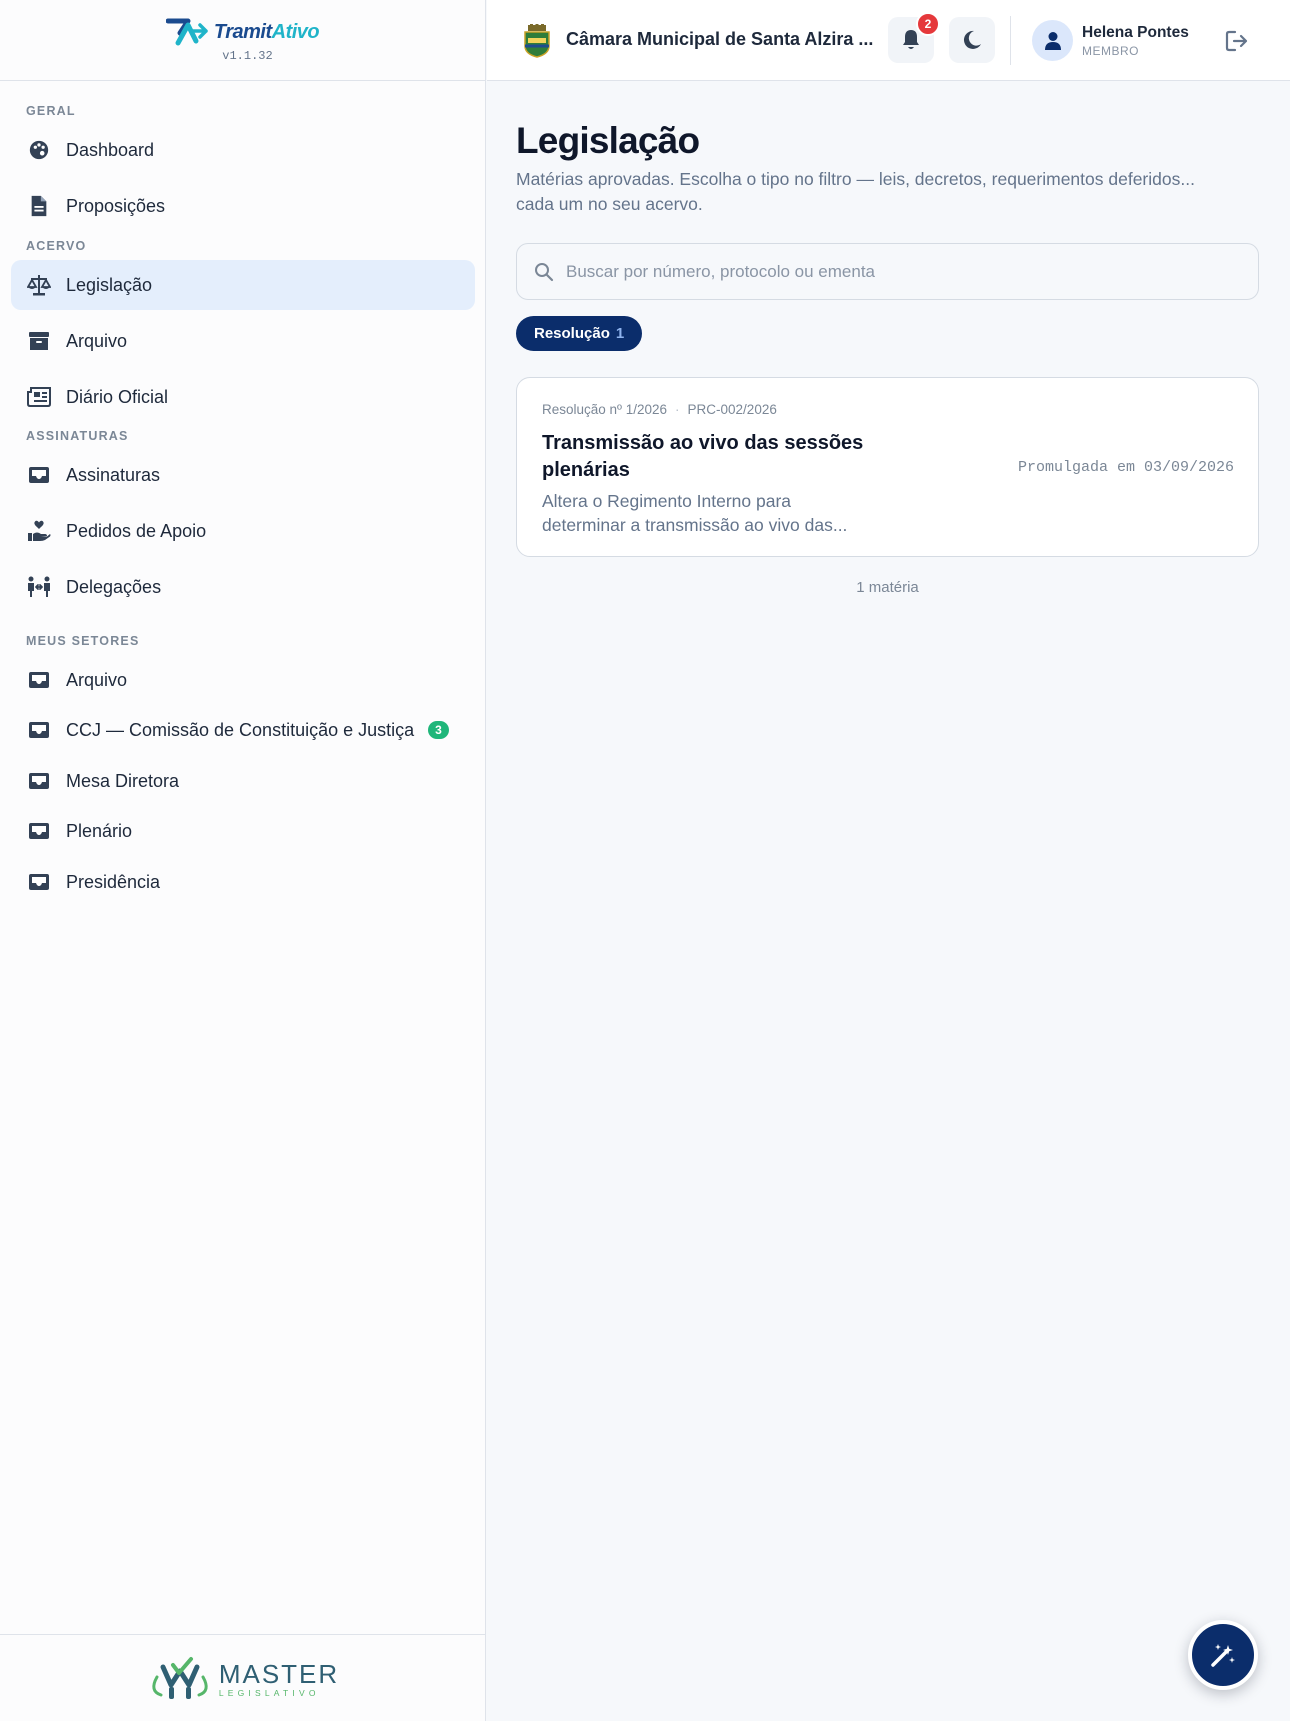 This screenshot has height=1721, width=1290. What do you see at coordinates (77, 436) in the screenshot?
I see `section-title-assinaturas: ASSINATURAS` at bounding box center [77, 436].